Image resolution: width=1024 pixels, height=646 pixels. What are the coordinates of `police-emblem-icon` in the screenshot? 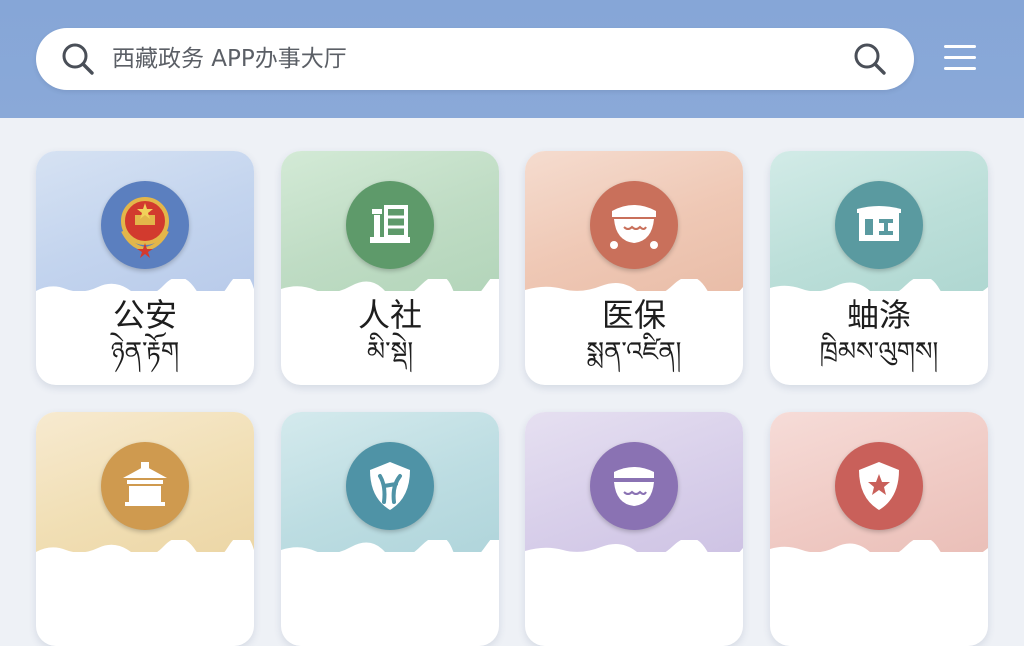 It's located at (145, 225).